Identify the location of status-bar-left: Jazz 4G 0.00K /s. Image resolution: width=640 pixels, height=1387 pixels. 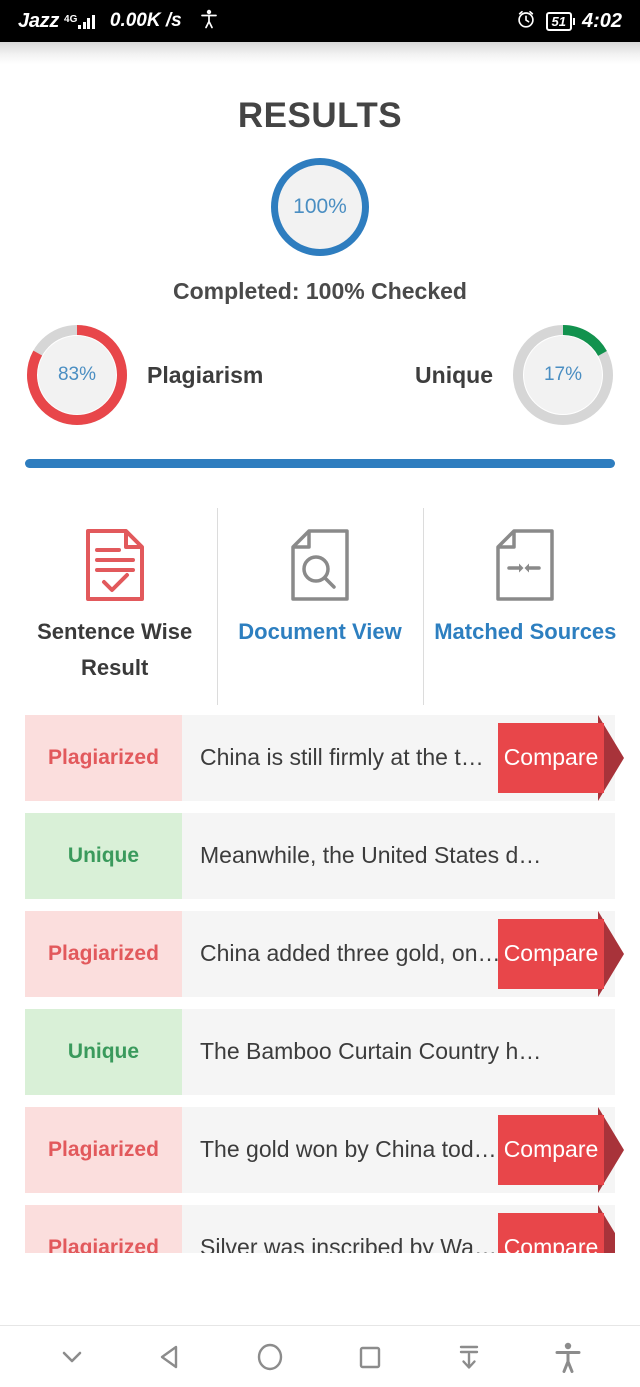
(117, 21).